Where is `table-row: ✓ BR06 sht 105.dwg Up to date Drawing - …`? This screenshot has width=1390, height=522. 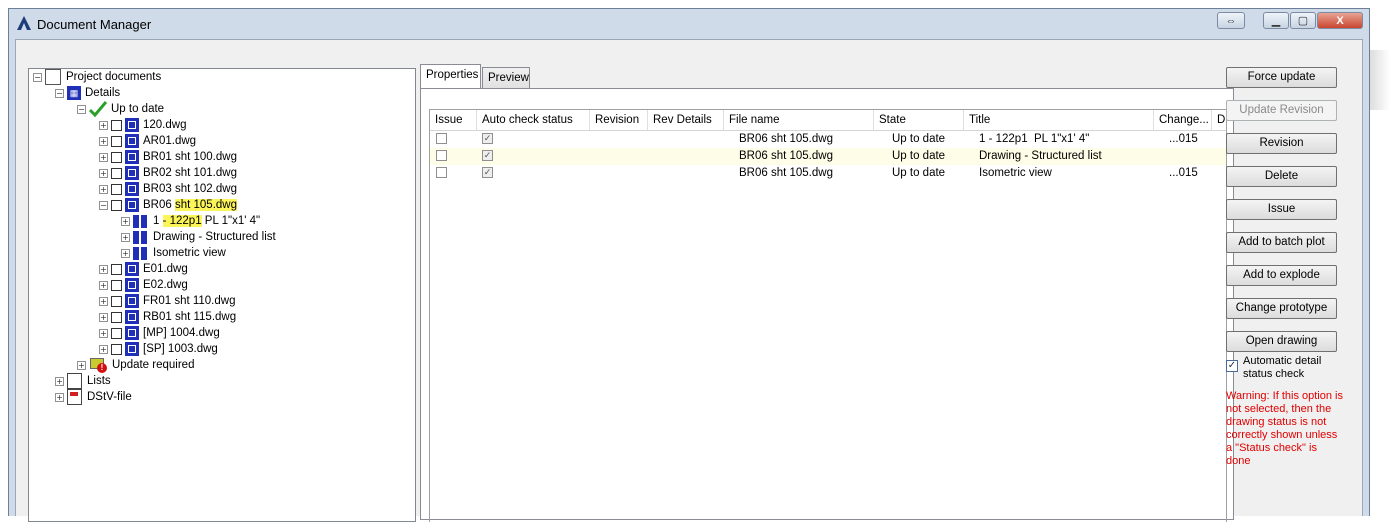
table-row: ✓ BR06 sht 105.dwg Up to date Drawing - … is located at coordinates (828, 156).